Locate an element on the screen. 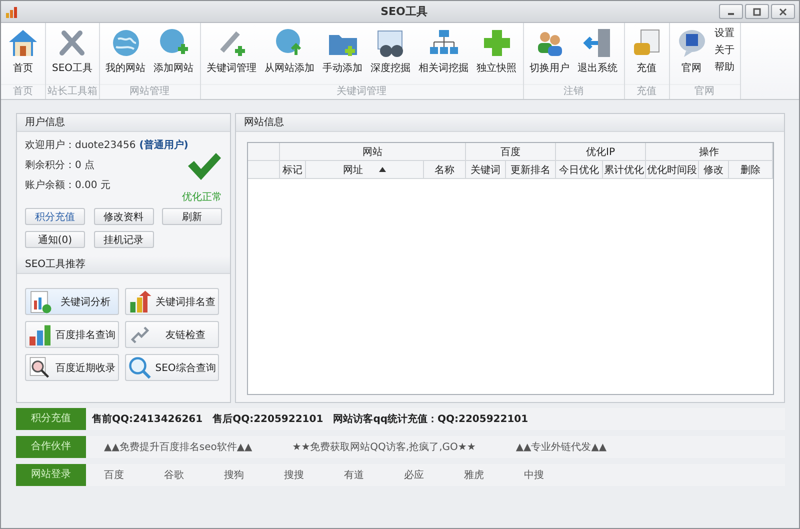 The height and width of the screenshot is (529, 800). minimize-button is located at coordinates (731, 11).